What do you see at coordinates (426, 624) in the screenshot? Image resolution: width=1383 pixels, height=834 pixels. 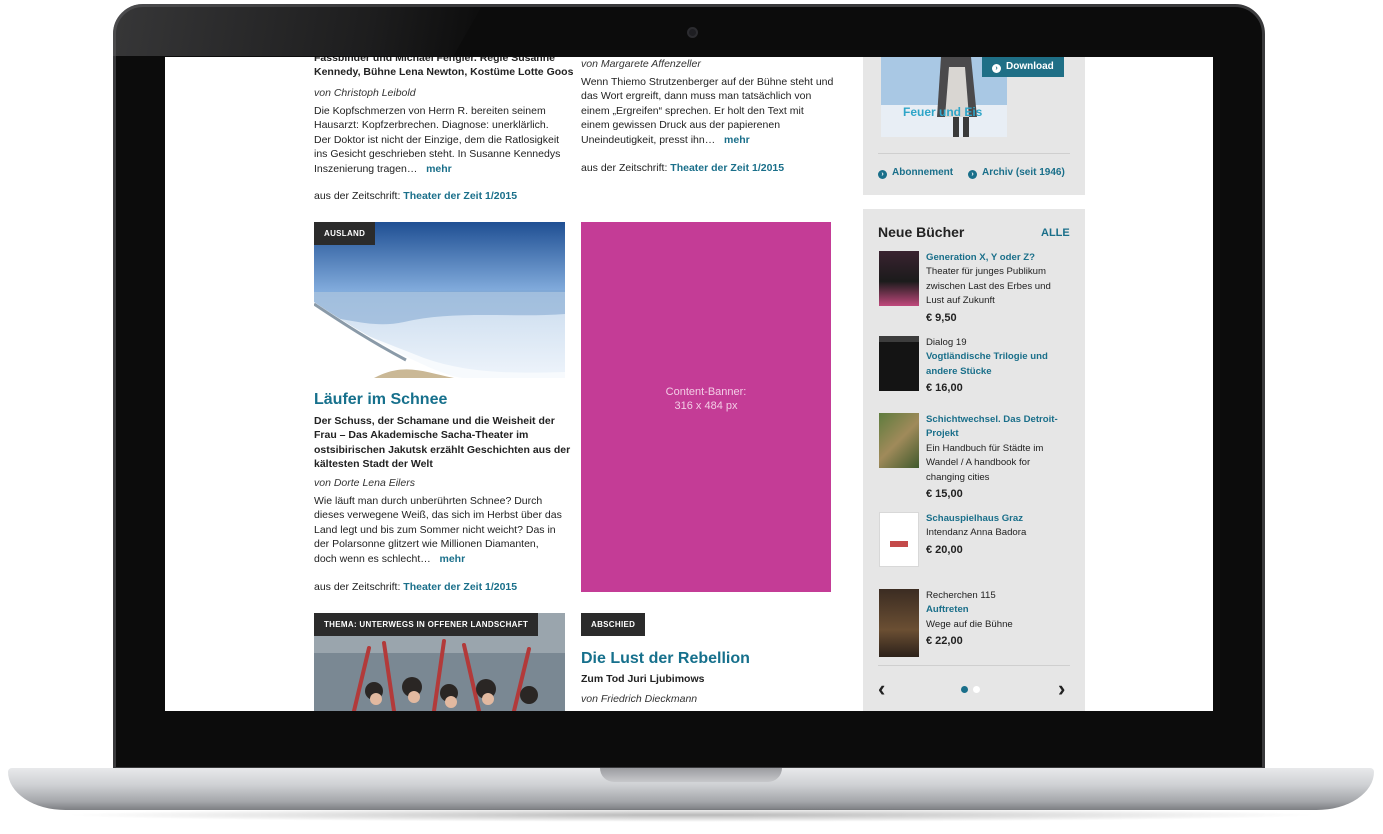 I see `category-tag: THEMA: UNTERWEGS IN OFFENER LANDSCHAFT` at bounding box center [426, 624].